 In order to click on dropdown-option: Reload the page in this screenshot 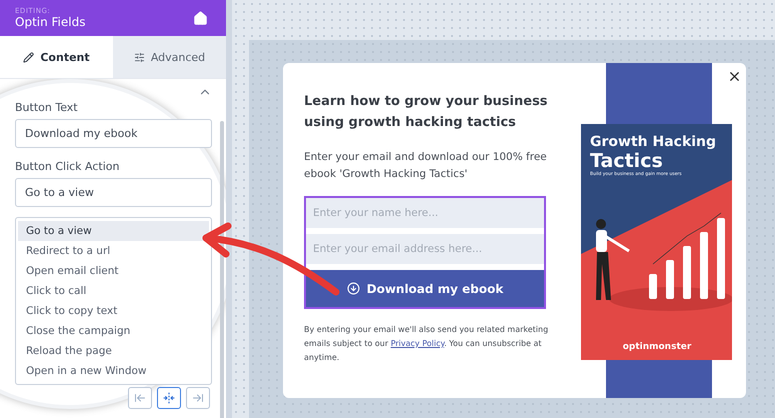, I will do `click(113, 351)`.